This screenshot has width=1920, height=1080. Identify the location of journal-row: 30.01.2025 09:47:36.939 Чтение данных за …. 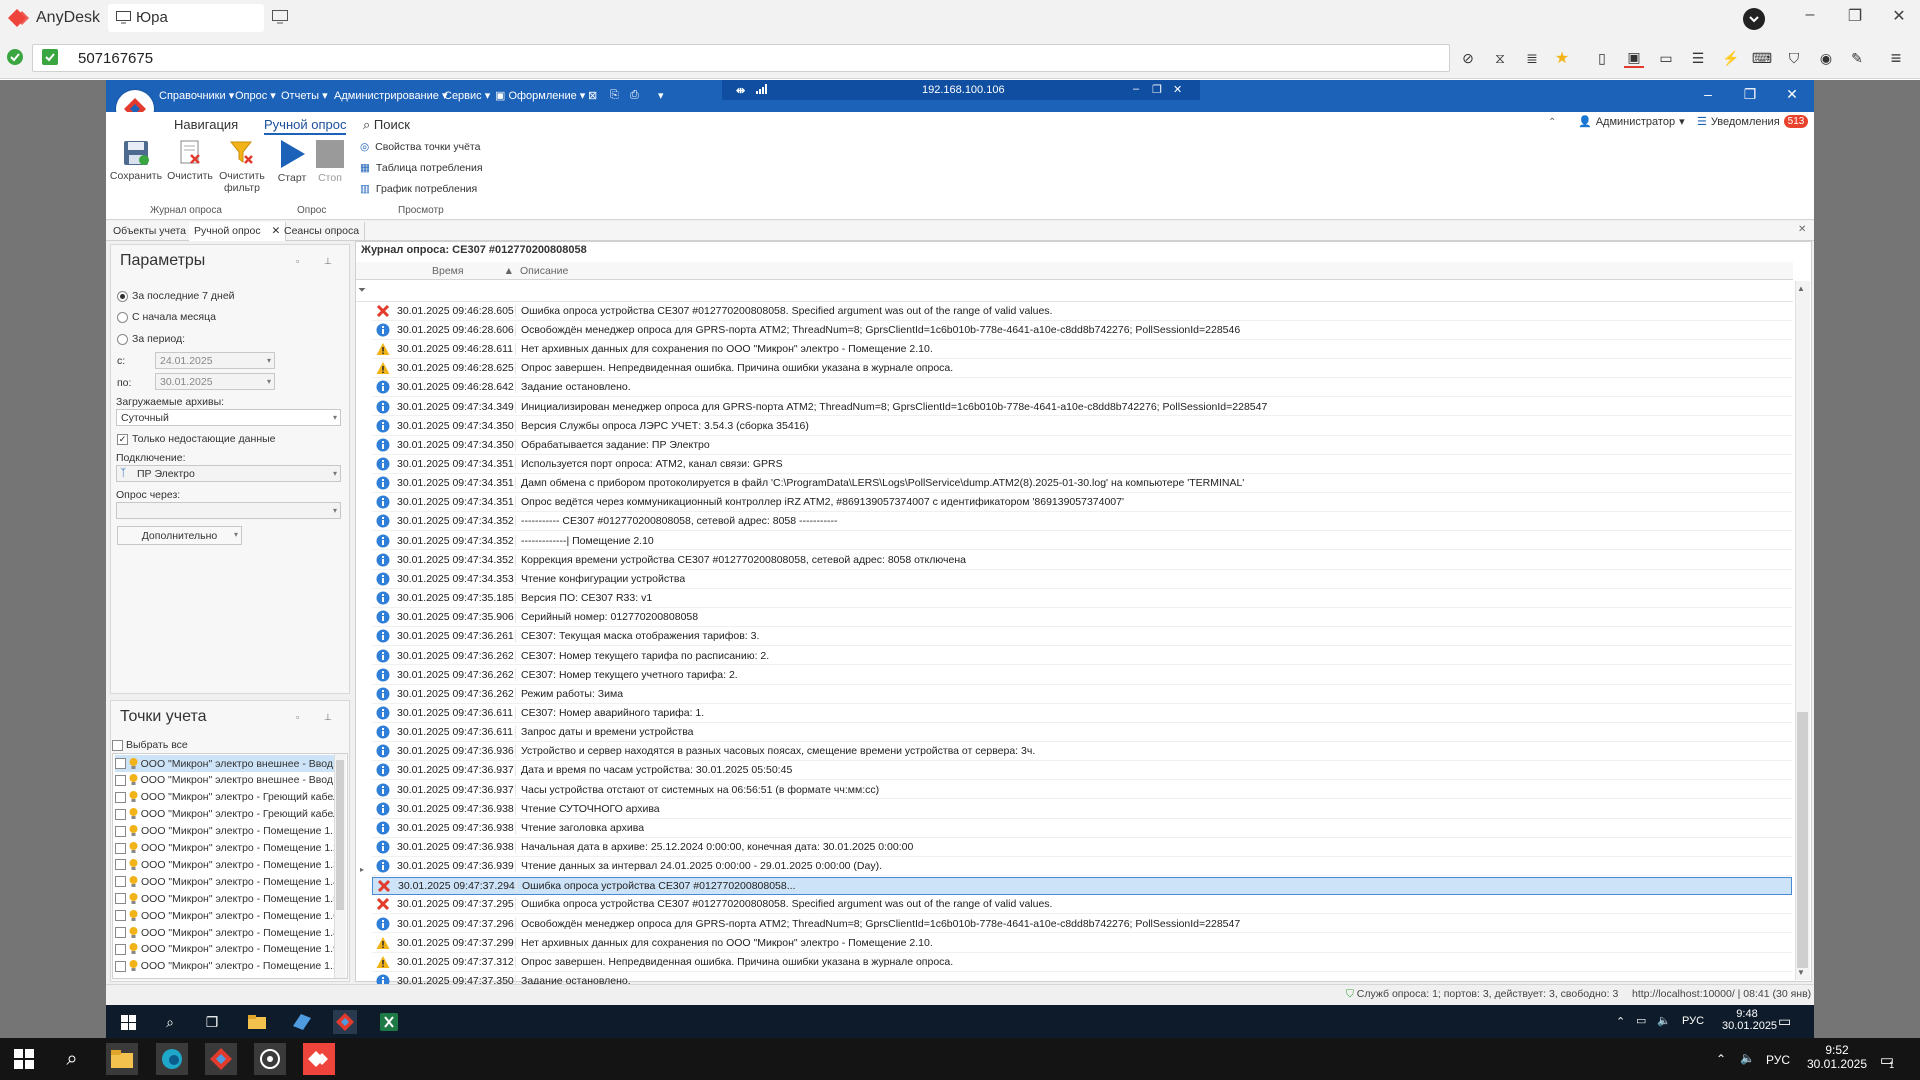
(1082, 867).